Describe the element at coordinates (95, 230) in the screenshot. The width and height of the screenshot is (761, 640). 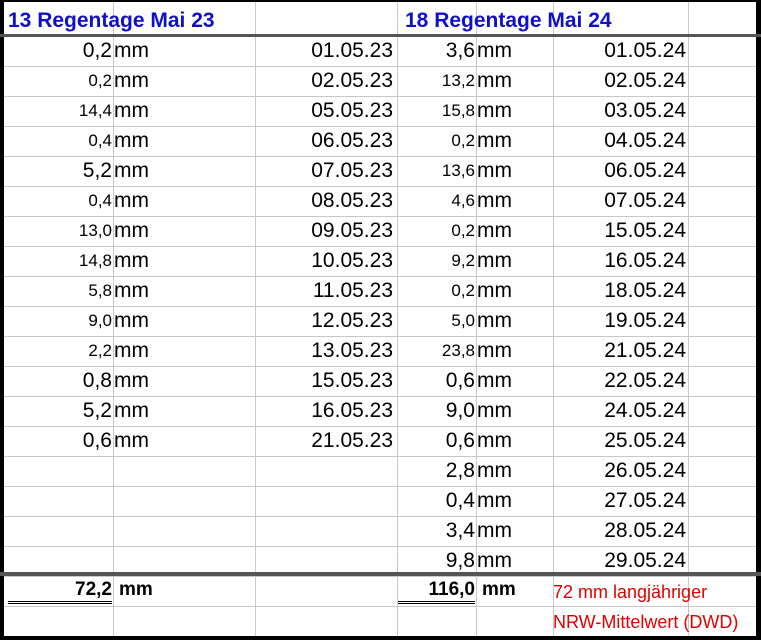
I see `rain-value: 13,0` at that location.